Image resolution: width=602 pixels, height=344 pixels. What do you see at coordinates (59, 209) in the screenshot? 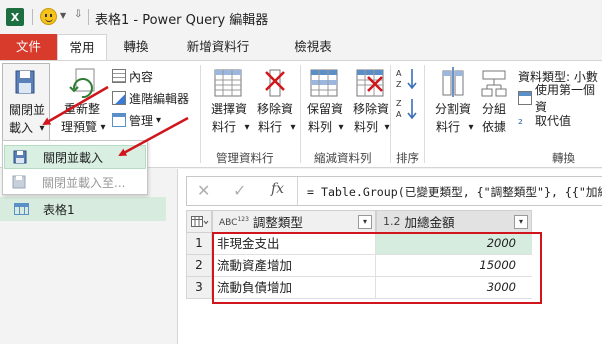
I see `query-label: 表格1` at bounding box center [59, 209].